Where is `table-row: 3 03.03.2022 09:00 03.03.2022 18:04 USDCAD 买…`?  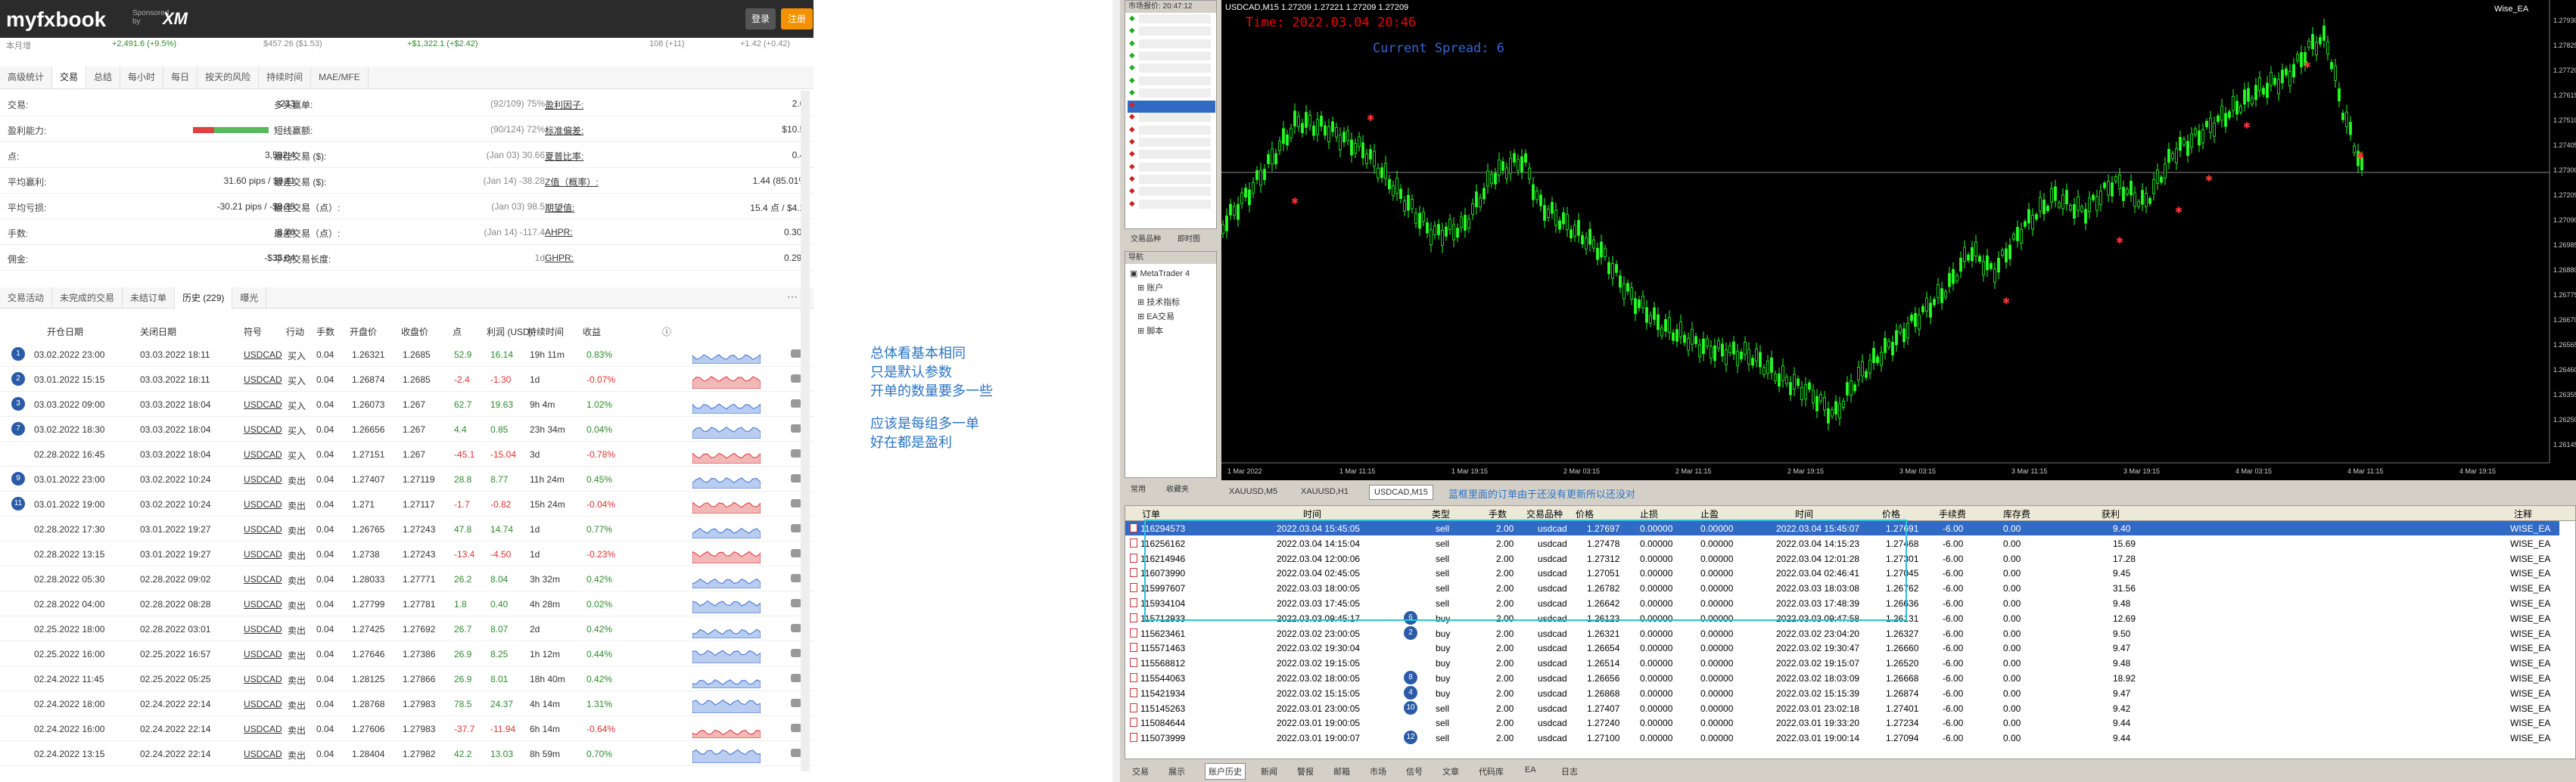 table-row: 3 03.03.2022 09:00 03.03.2022 18:04 USDCAD 买… is located at coordinates (407, 404).